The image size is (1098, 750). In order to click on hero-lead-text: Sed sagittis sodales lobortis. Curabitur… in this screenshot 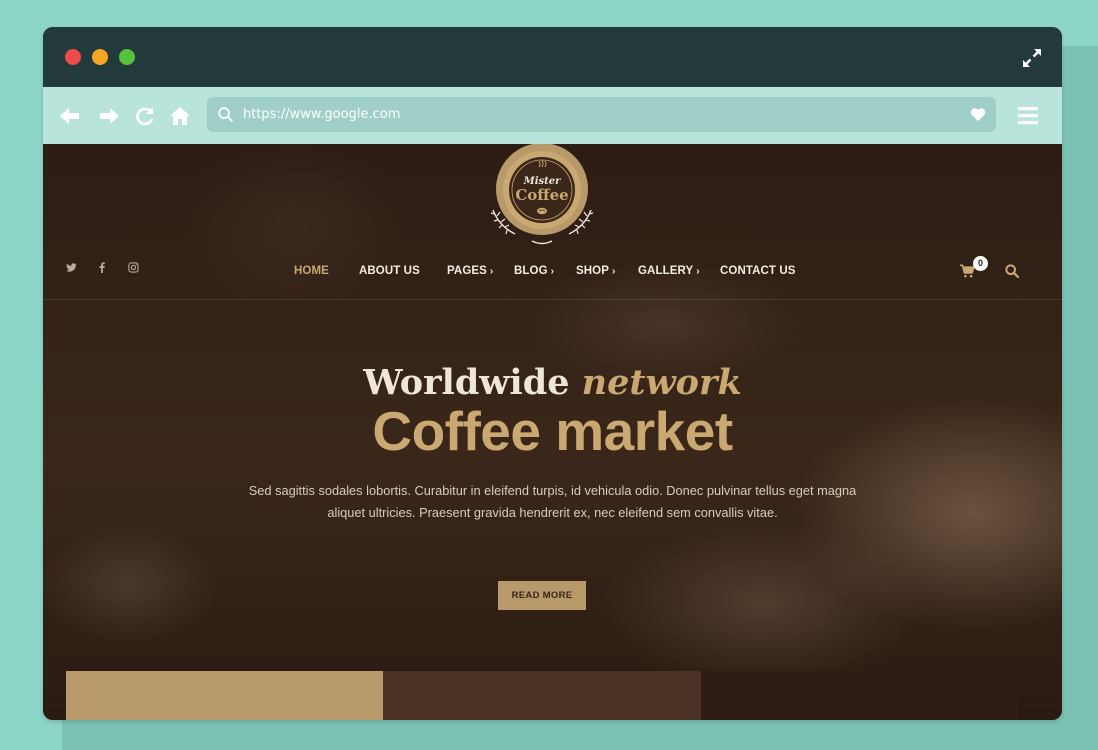, I will do `click(552, 501)`.